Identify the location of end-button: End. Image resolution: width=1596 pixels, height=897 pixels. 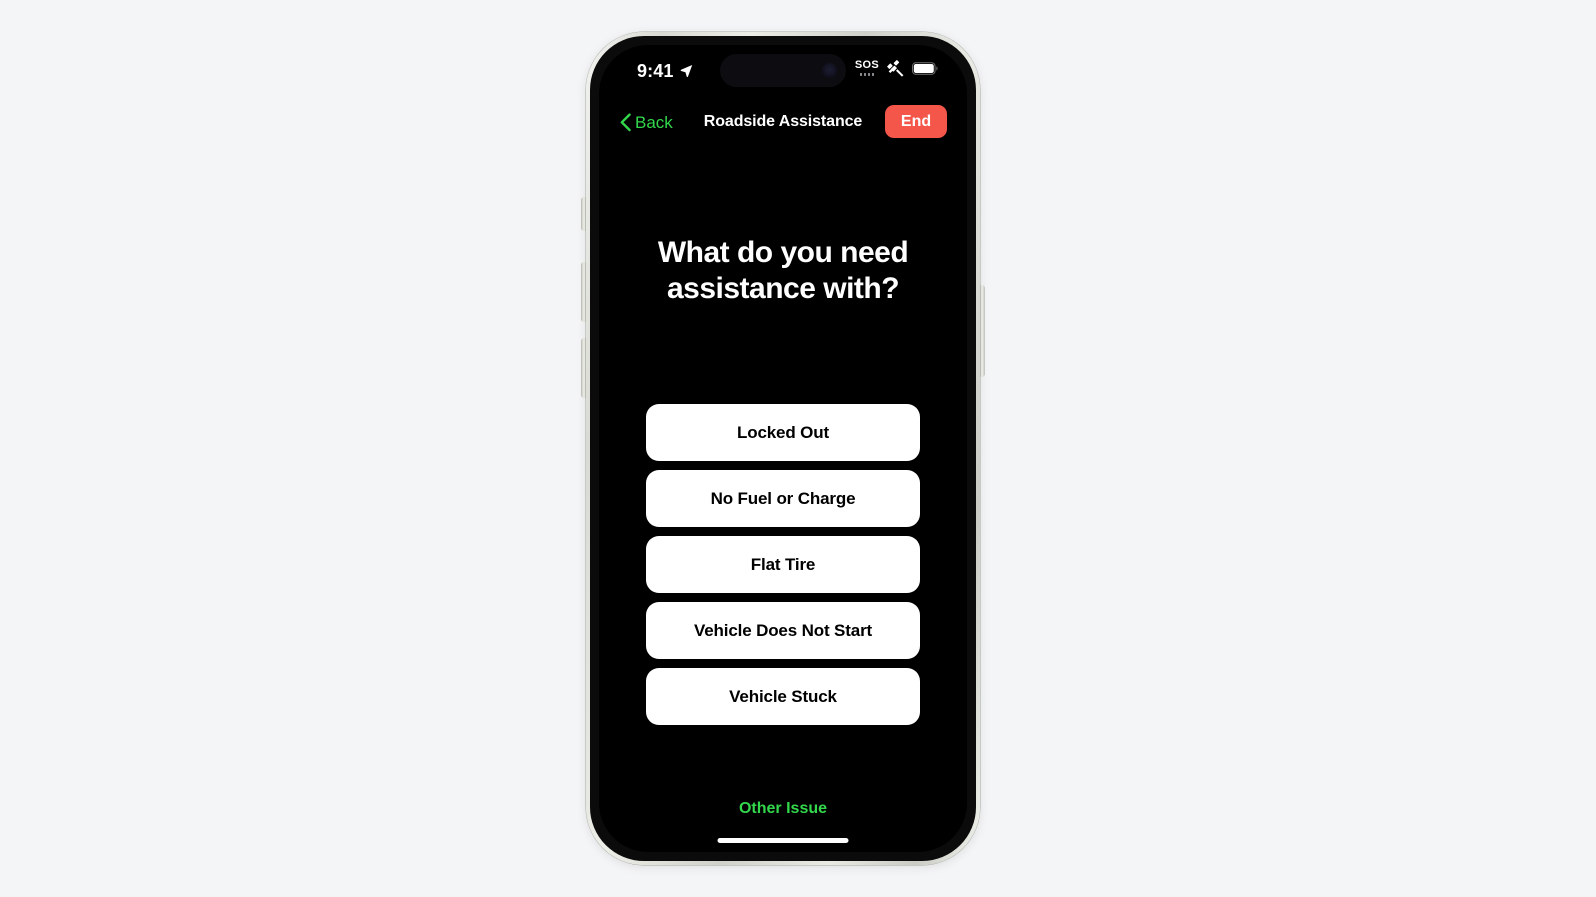
(916, 121).